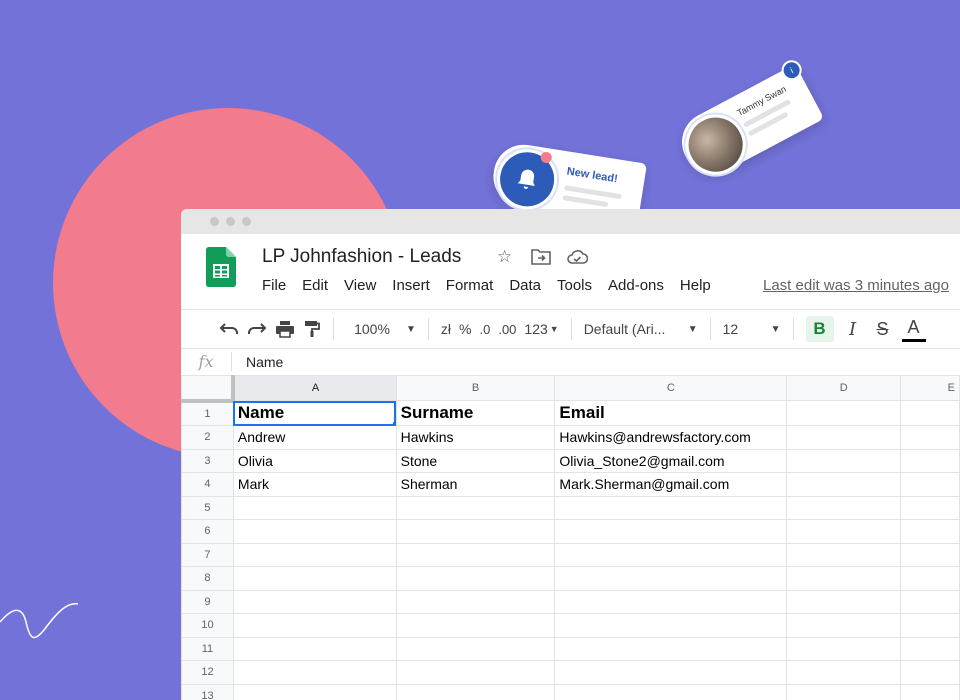 Image resolution: width=960 pixels, height=700 pixels. What do you see at coordinates (577, 257) in the screenshot?
I see `cloud-status-icon` at bounding box center [577, 257].